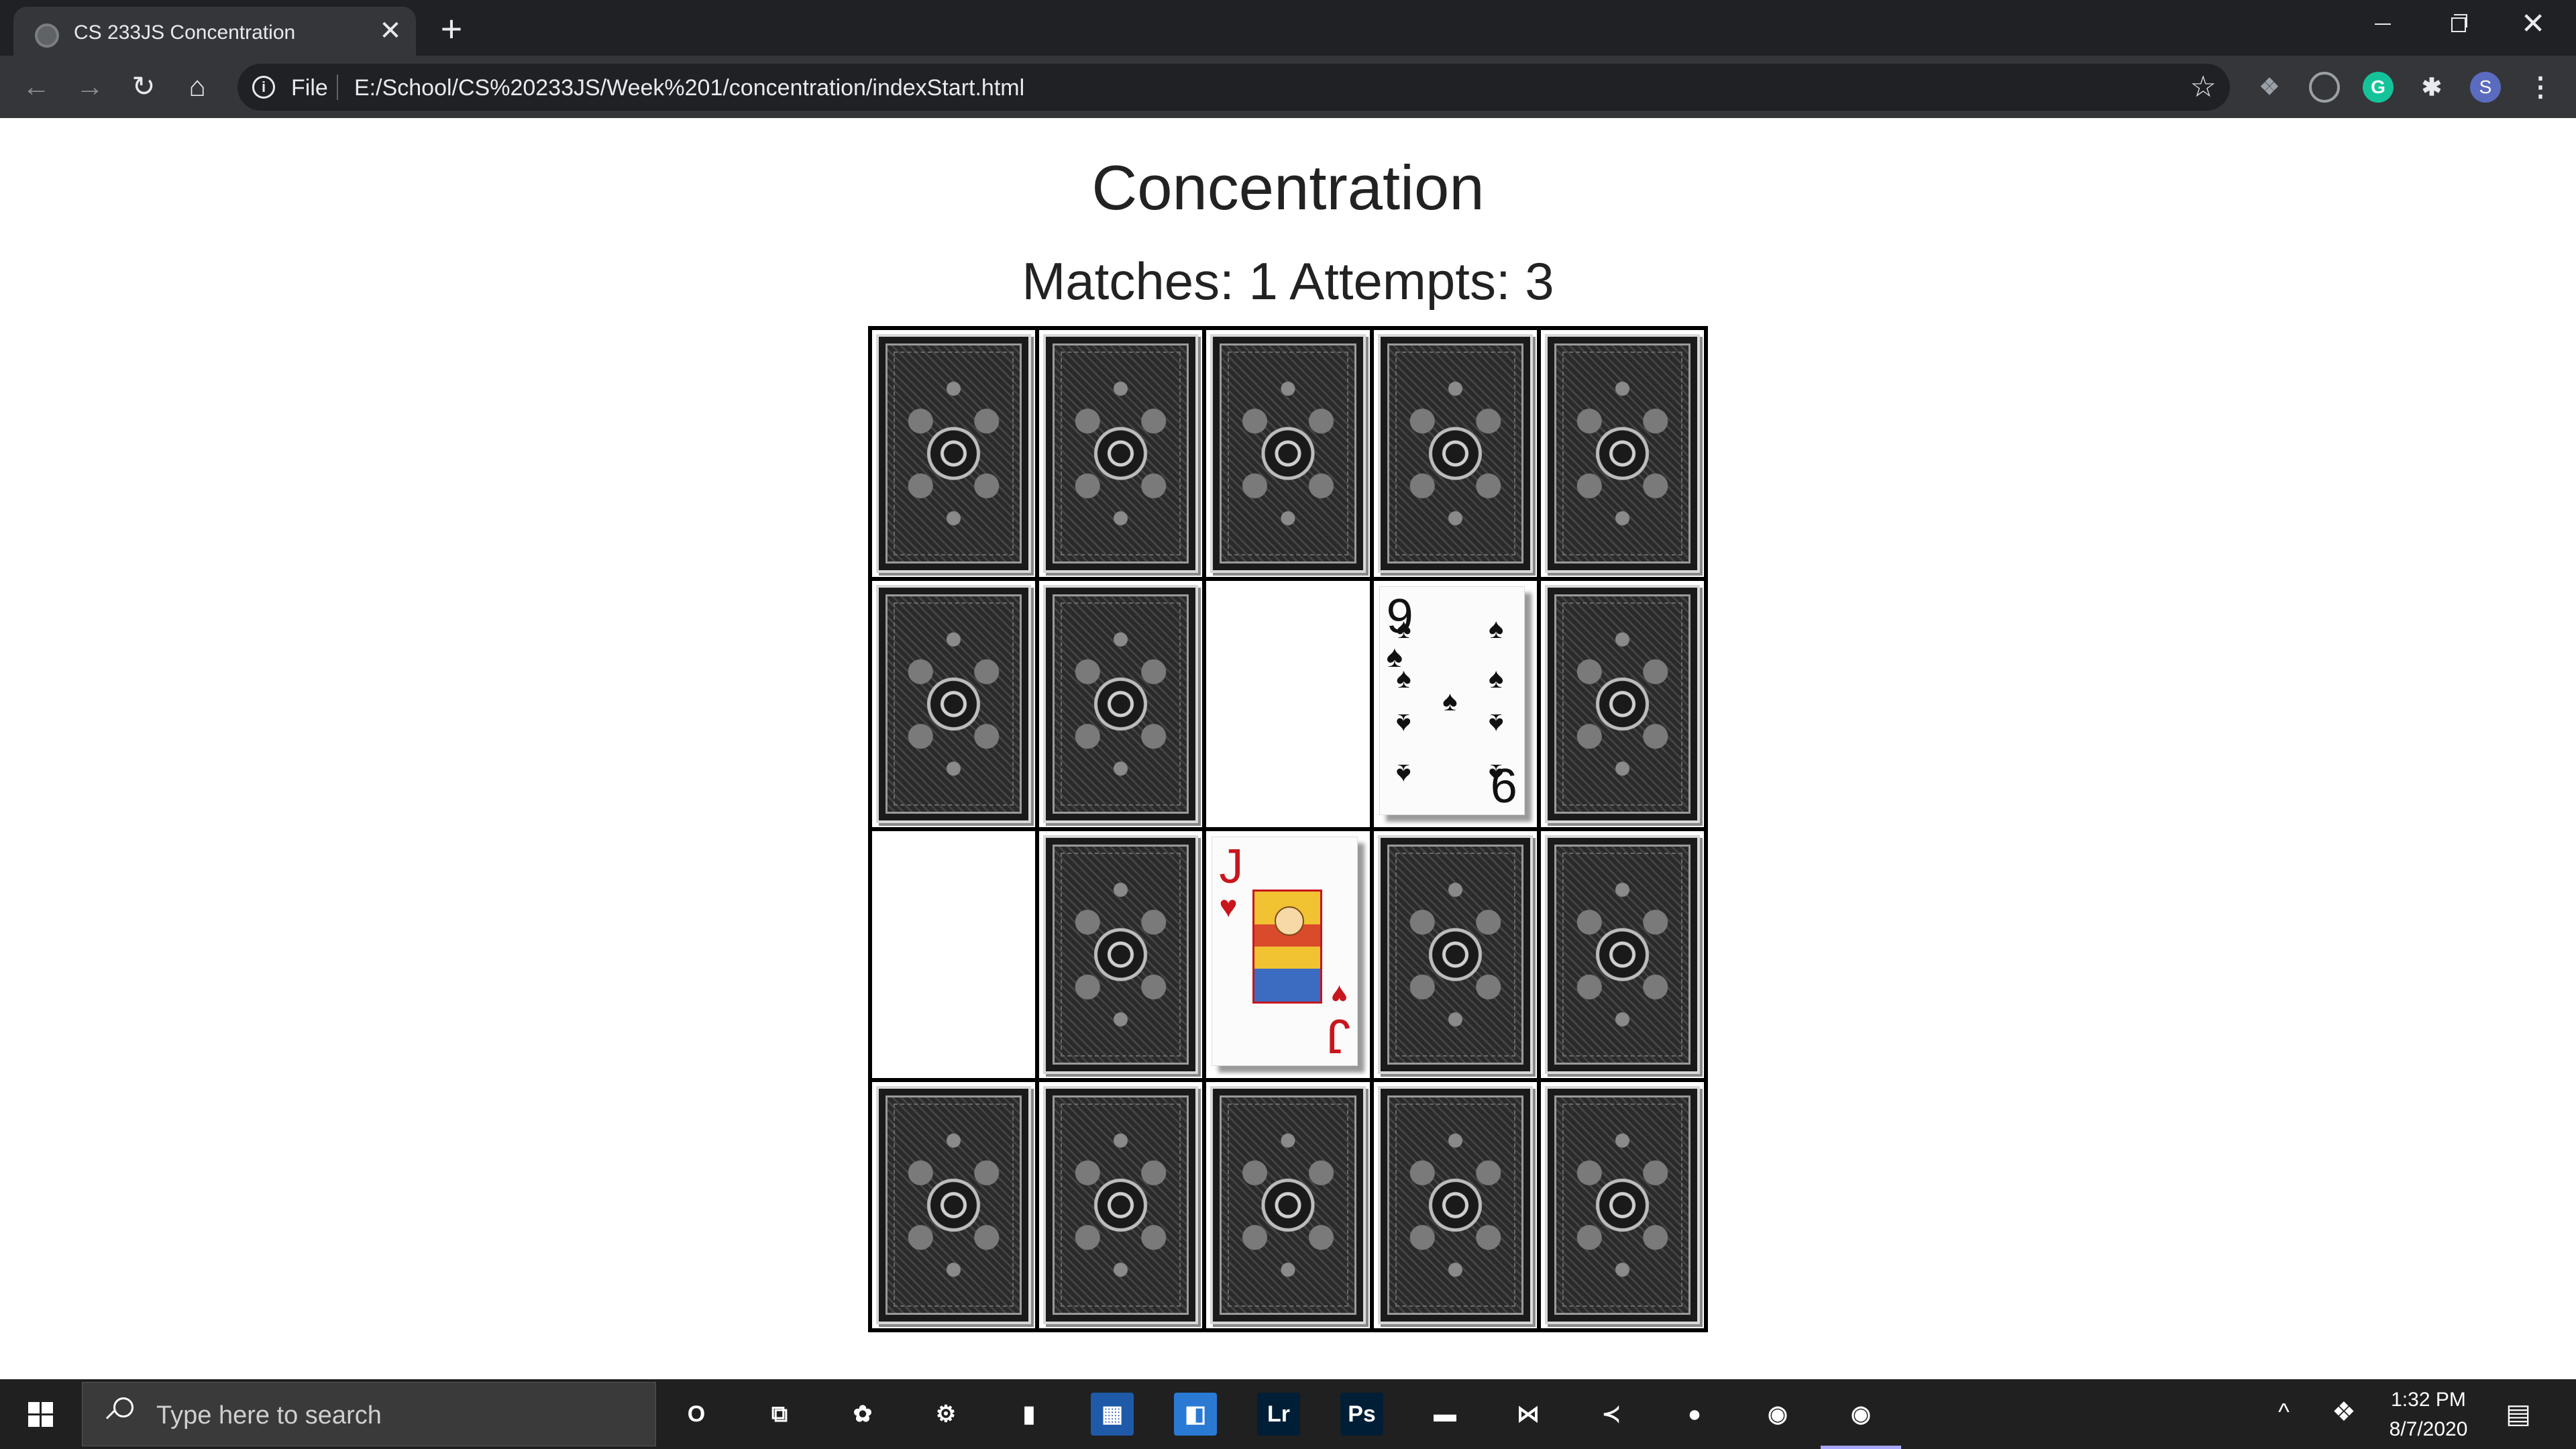 This screenshot has height=1449, width=2576. What do you see at coordinates (36, 86) in the screenshot?
I see `back-arrow-icon: ←` at bounding box center [36, 86].